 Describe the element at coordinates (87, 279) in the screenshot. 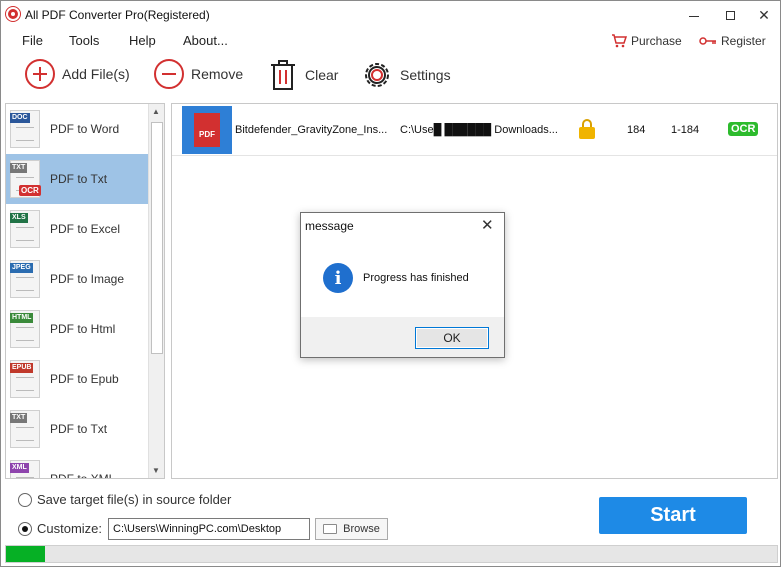

I see `converter-label: PDF to Image` at that location.